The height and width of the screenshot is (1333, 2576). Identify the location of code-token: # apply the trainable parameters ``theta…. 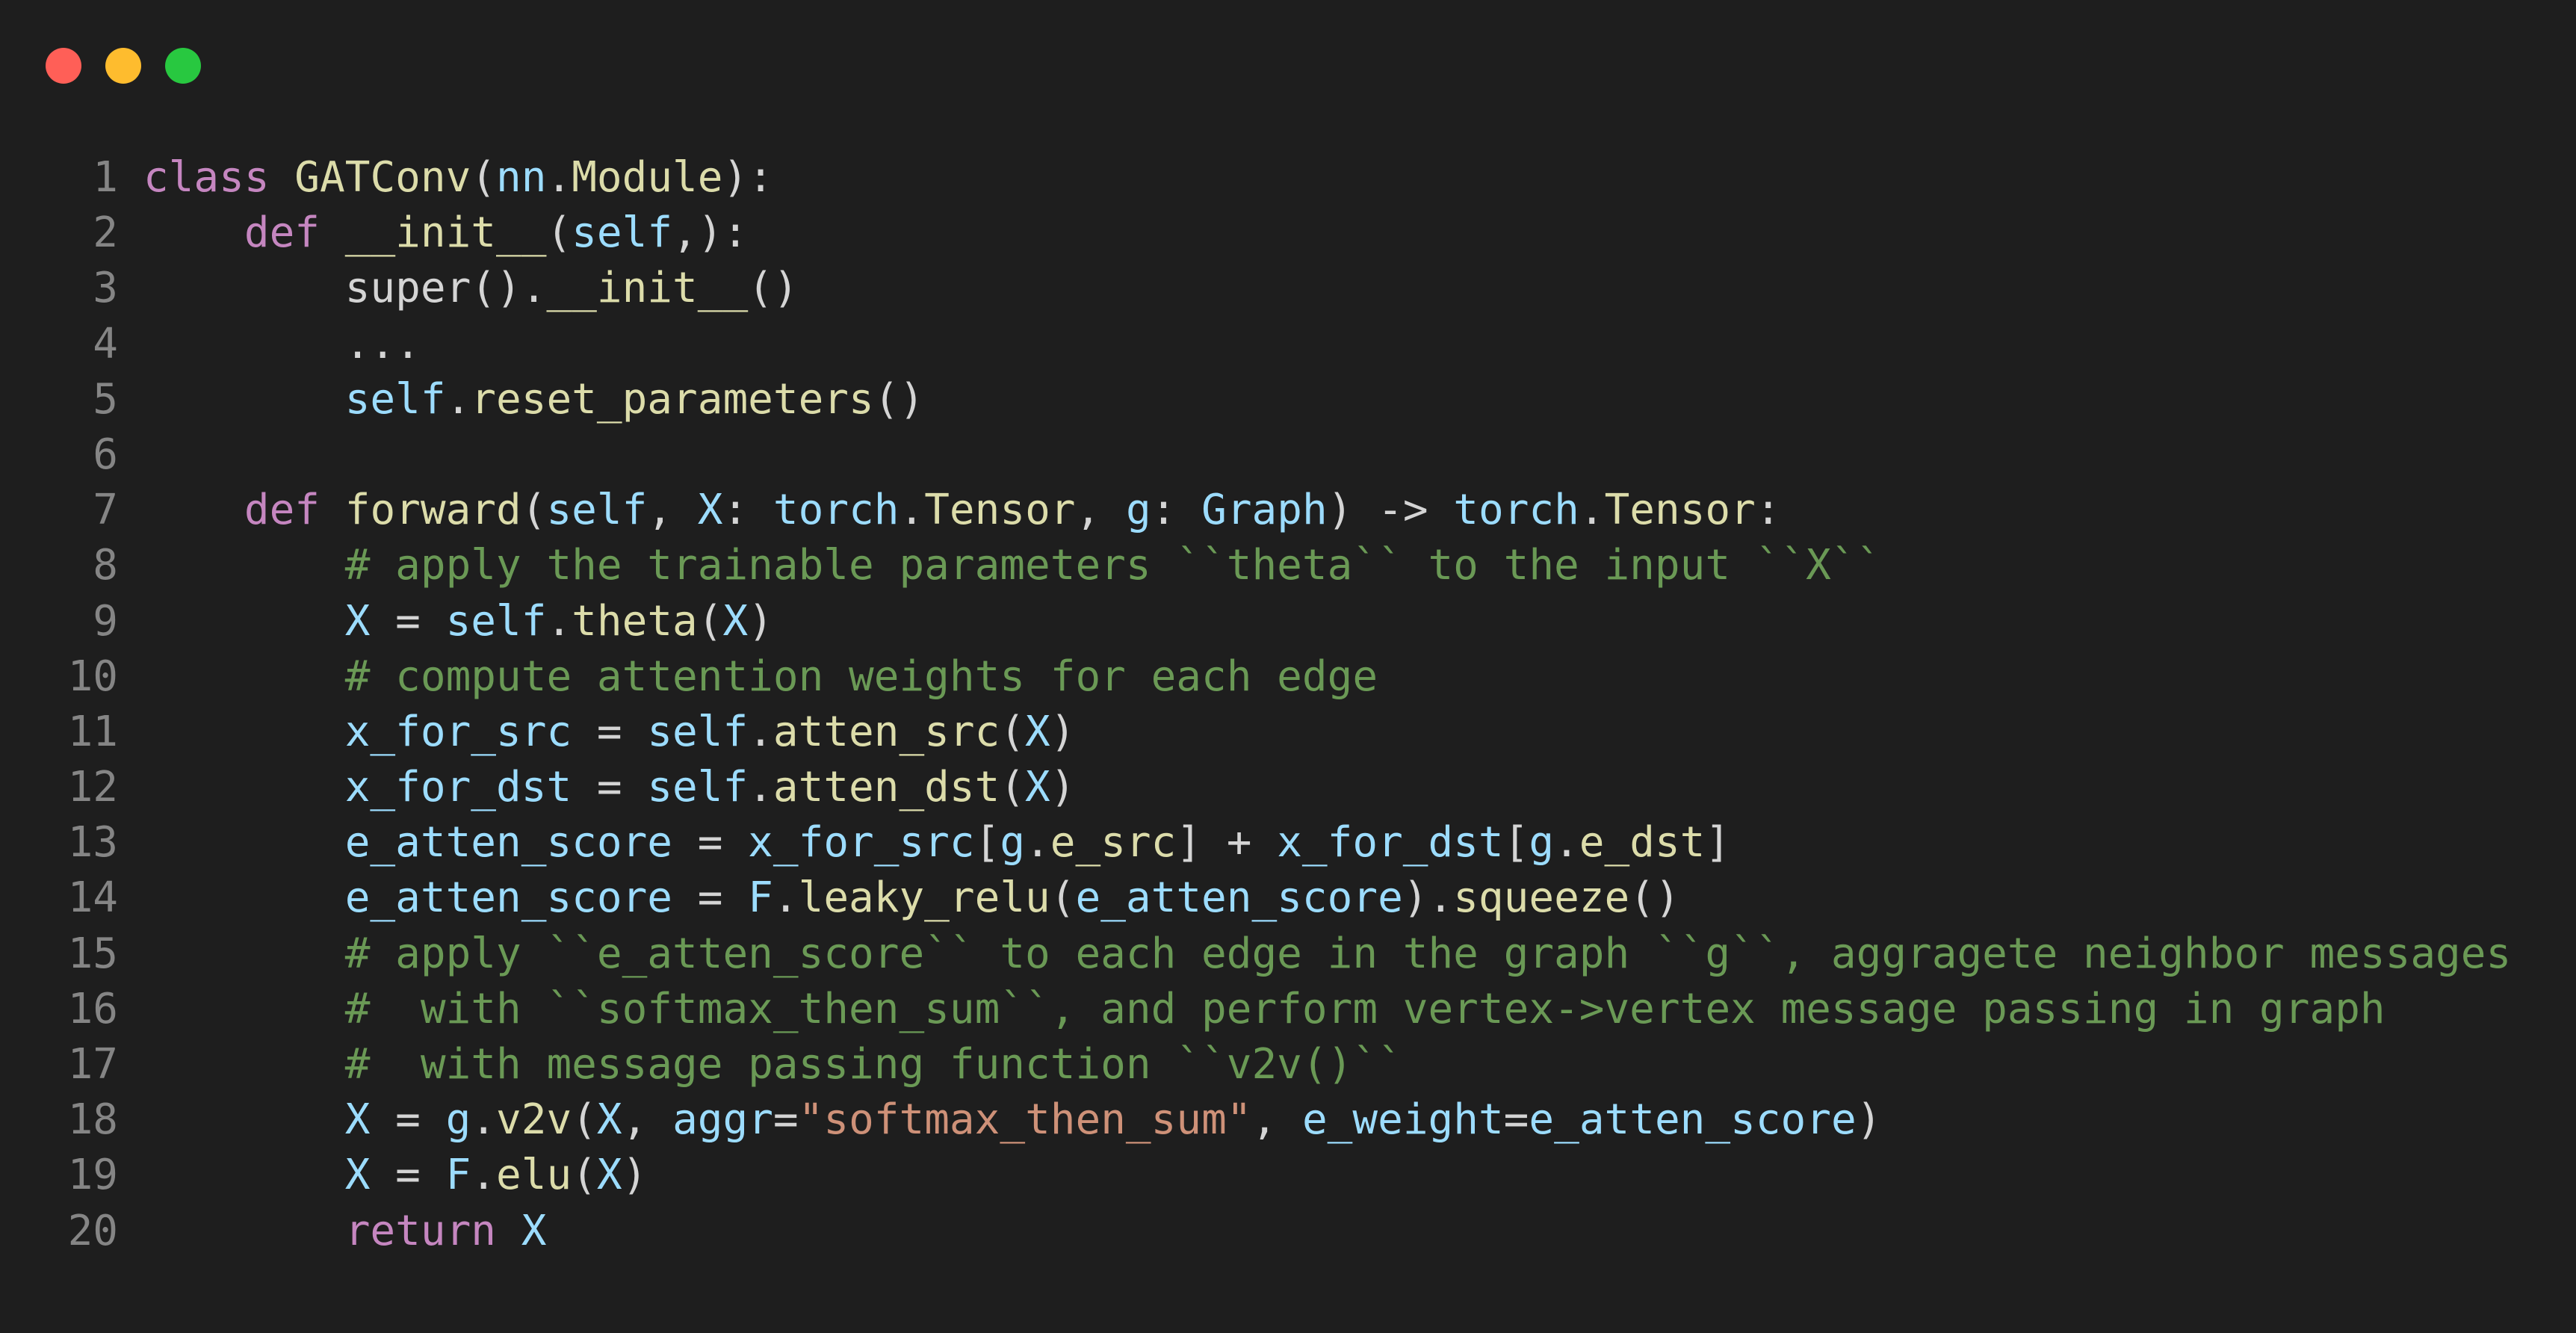
(1113, 565).